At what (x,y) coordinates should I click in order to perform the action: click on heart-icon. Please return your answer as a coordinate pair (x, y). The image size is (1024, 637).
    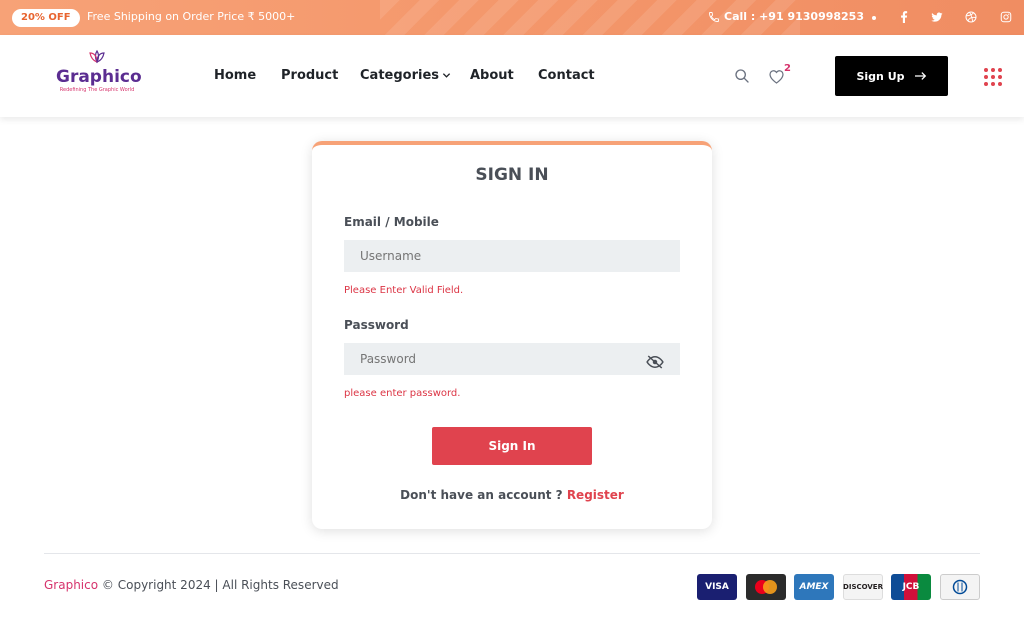
    Looking at the image, I should click on (776, 76).